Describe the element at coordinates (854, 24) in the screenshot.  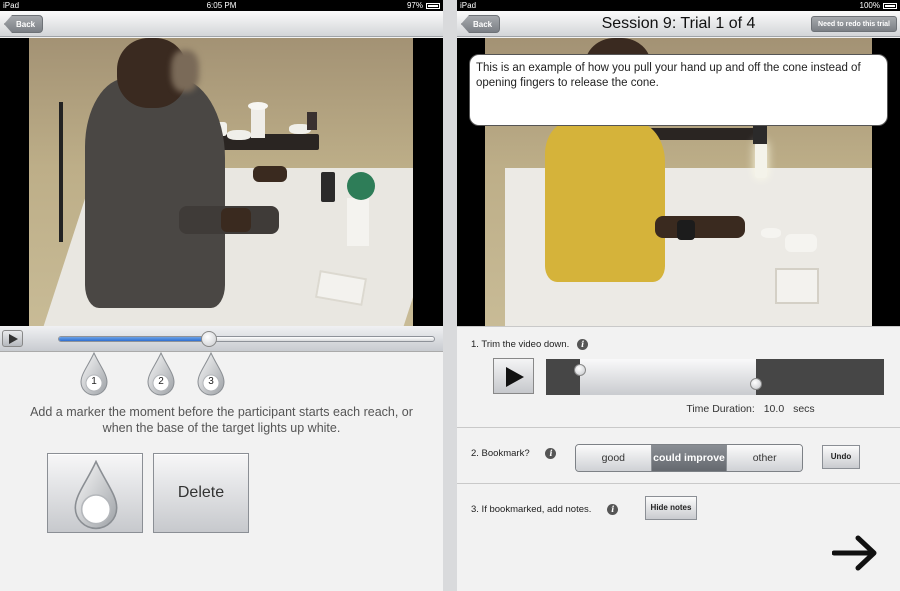
I see `redo-trial-button: Need to redo this trial` at that location.